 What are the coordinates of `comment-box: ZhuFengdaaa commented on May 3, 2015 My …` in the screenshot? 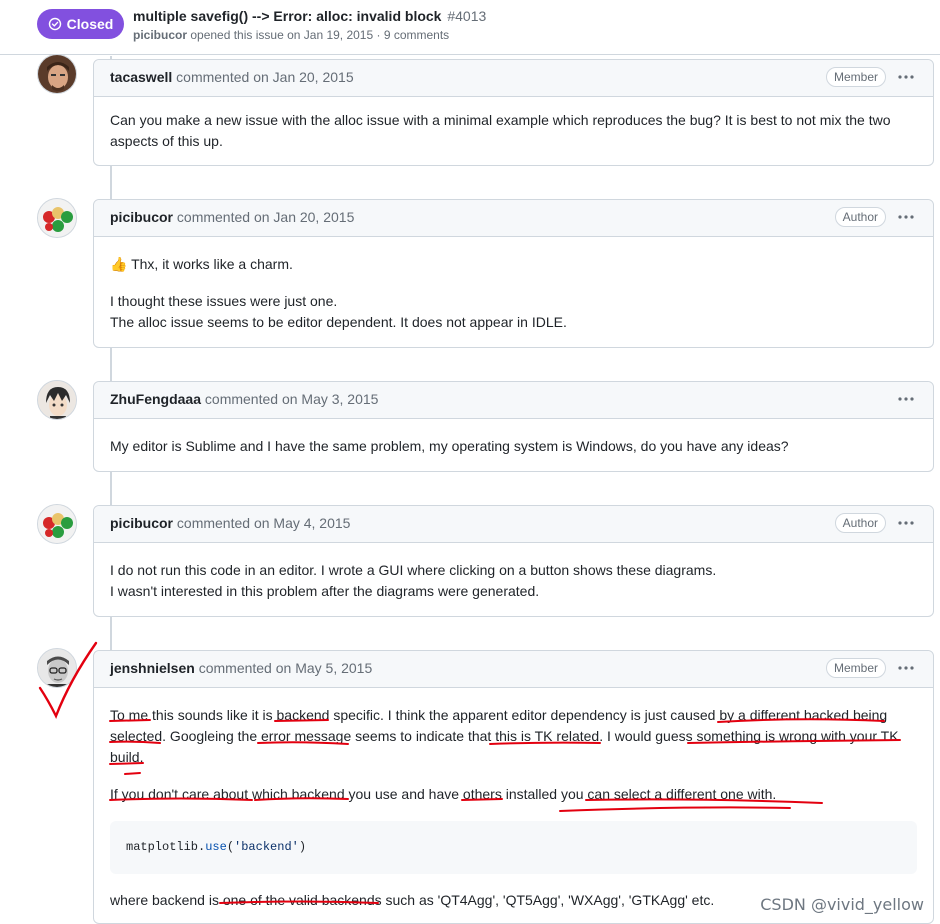 It's located at (513, 426).